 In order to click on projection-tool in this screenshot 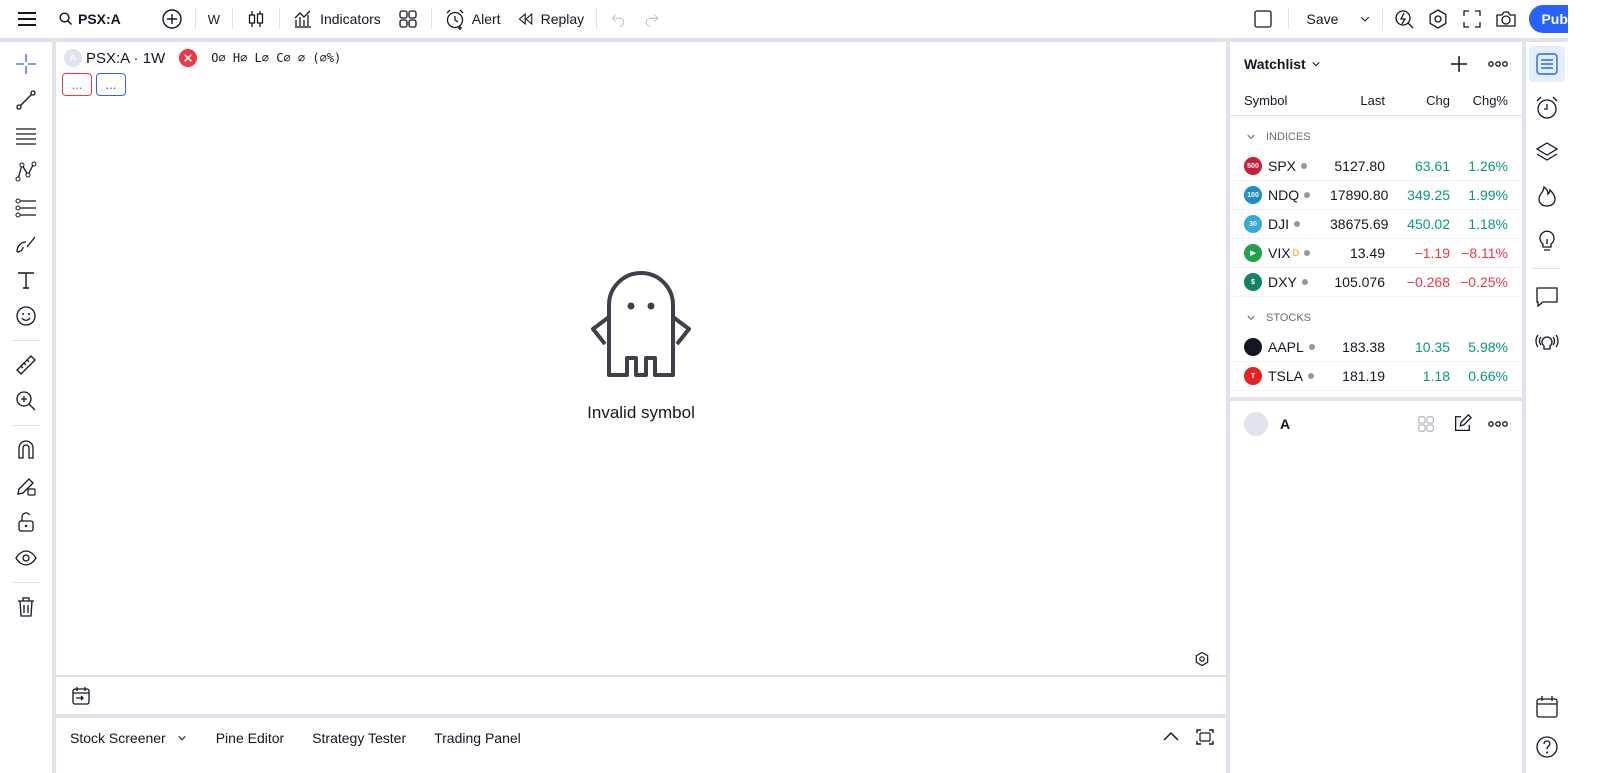, I will do `click(26, 208)`.